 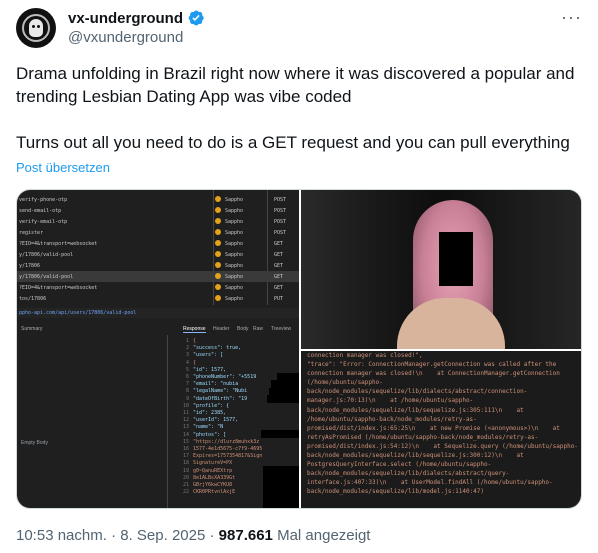 I want to click on avatar-face, so click(x=36, y=28).